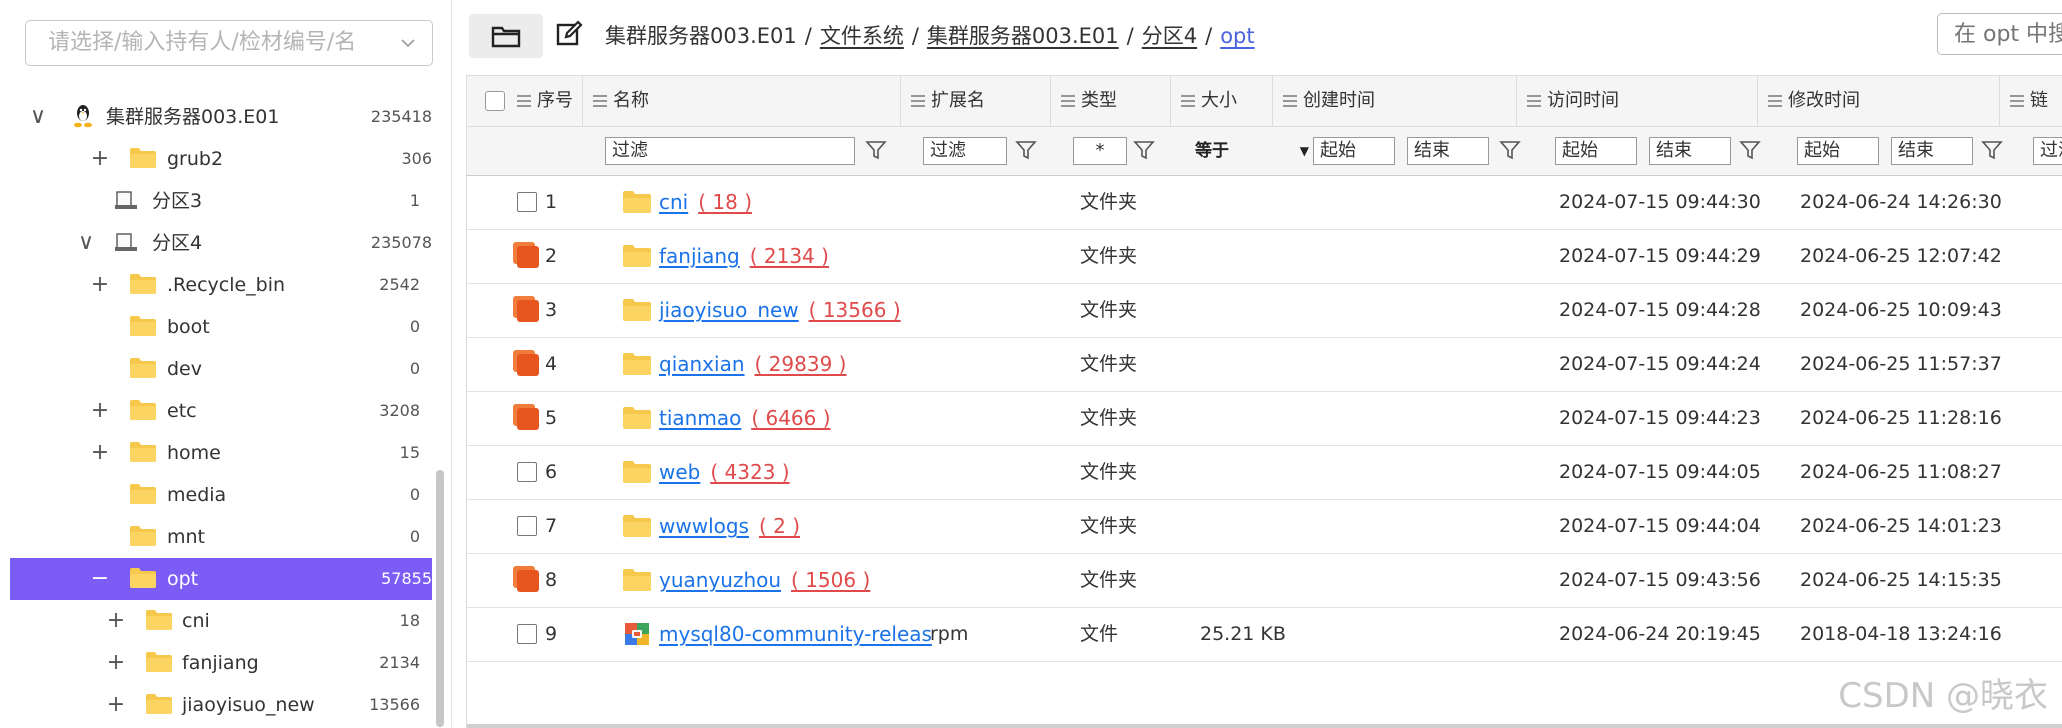  Describe the element at coordinates (221, 705) in the screenshot. I see `tree-node: + jiaoyisuo_new 13566` at that location.